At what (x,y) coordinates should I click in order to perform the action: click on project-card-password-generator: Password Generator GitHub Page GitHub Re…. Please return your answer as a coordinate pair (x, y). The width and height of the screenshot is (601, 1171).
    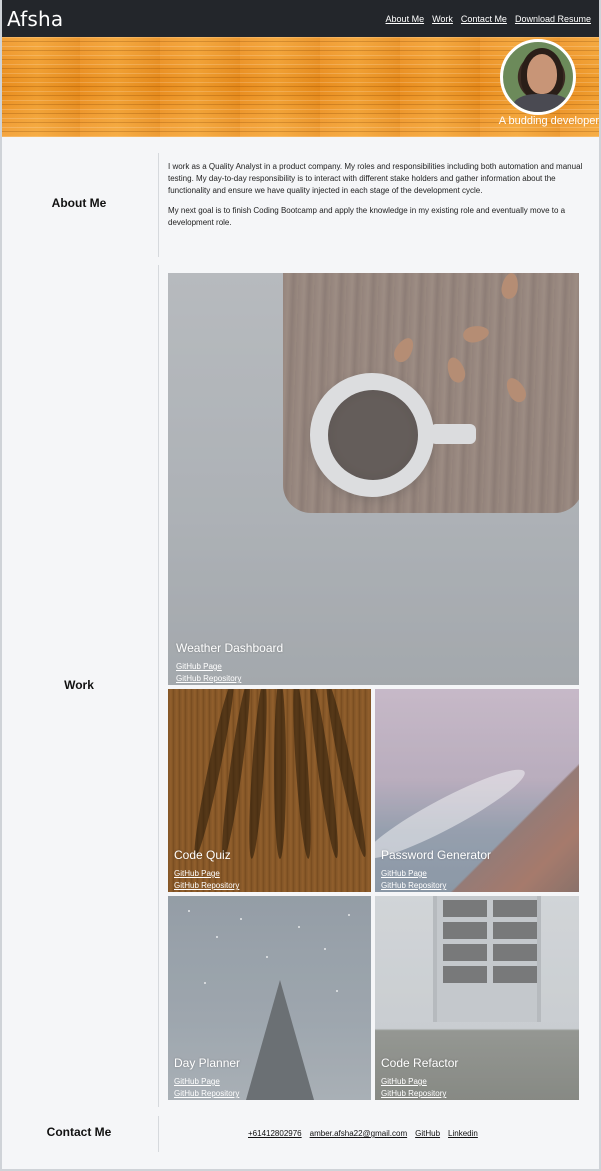
    Looking at the image, I should click on (477, 790).